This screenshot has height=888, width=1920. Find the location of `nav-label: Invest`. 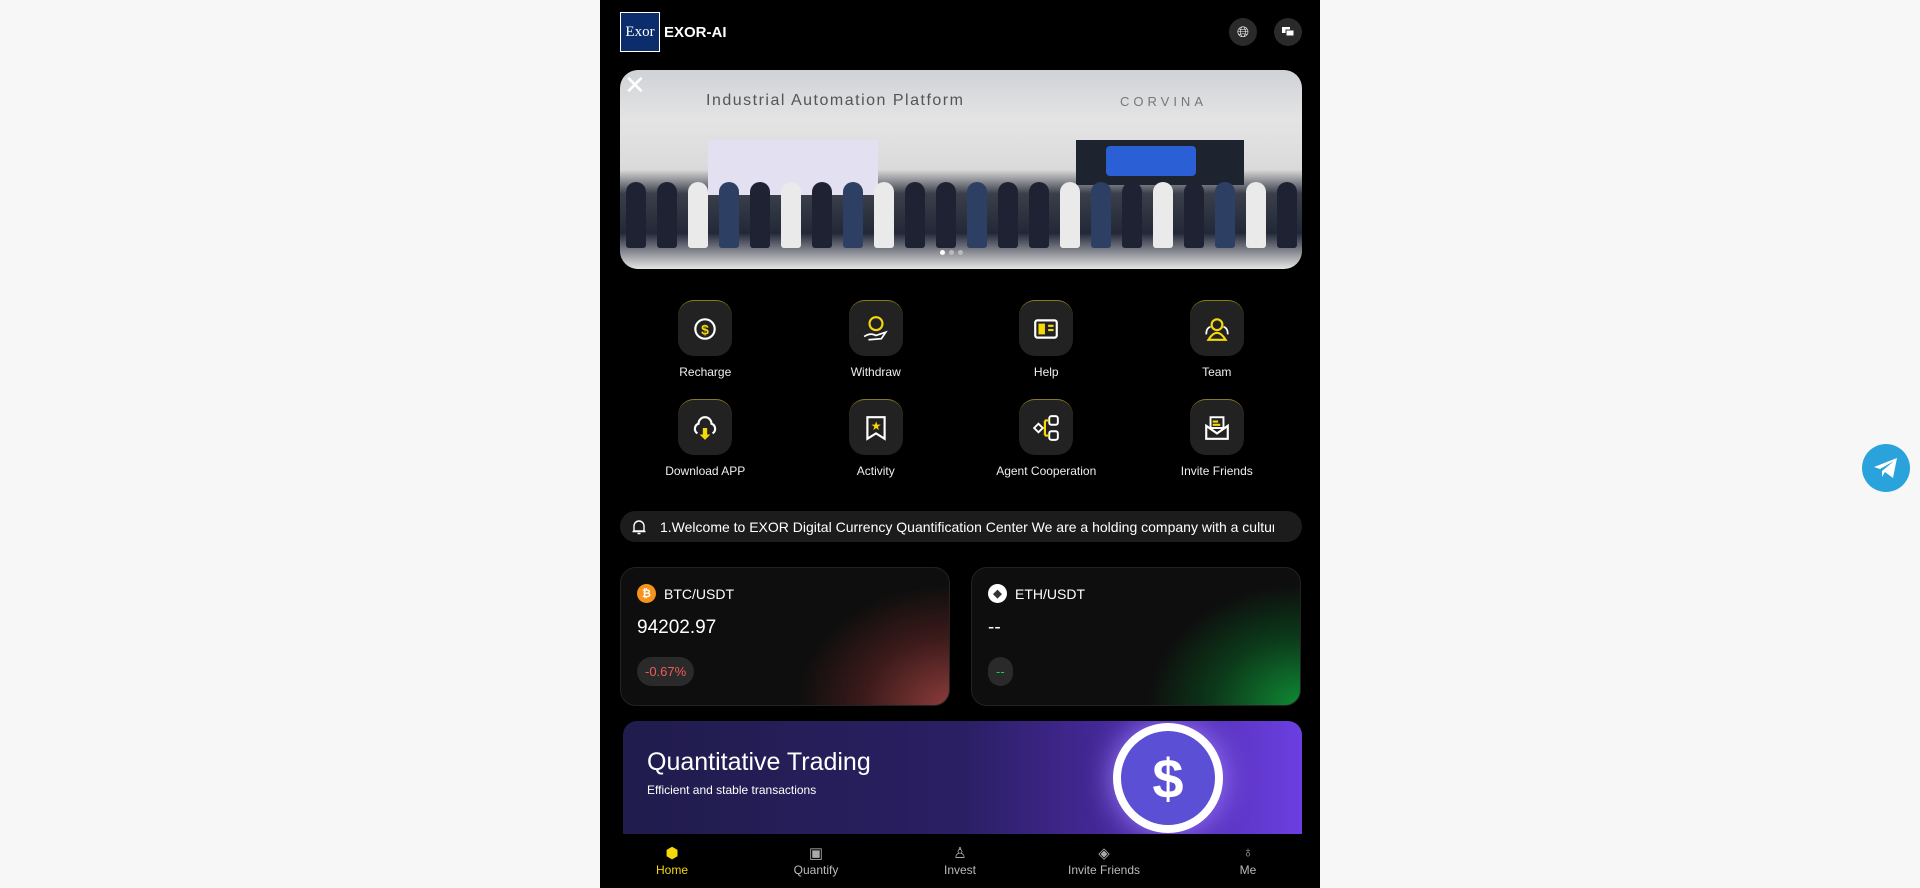

nav-label: Invest is located at coordinates (959, 870).